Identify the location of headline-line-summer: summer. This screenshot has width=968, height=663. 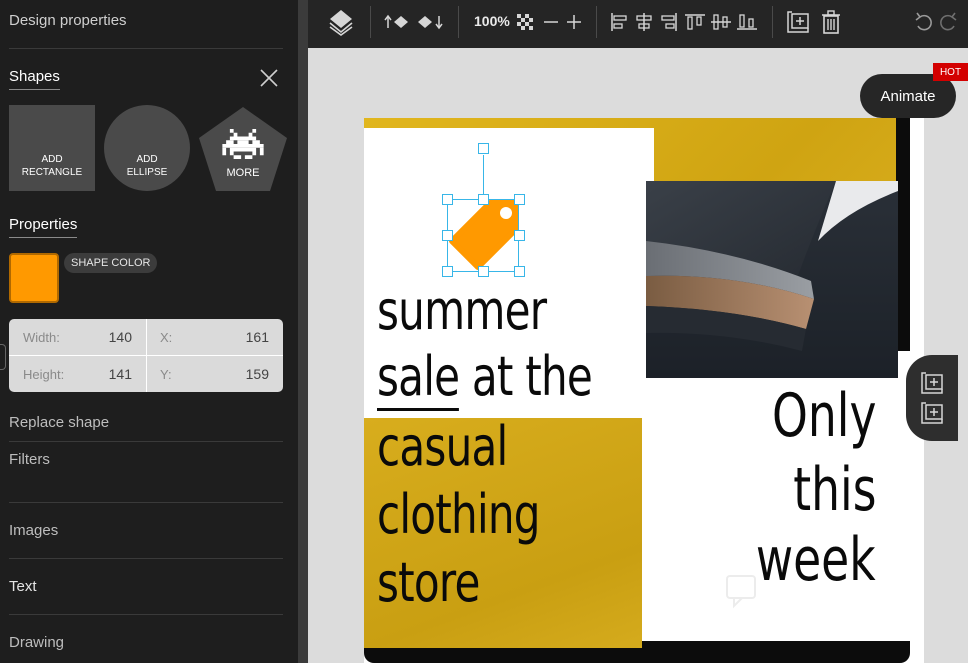
(462, 311).